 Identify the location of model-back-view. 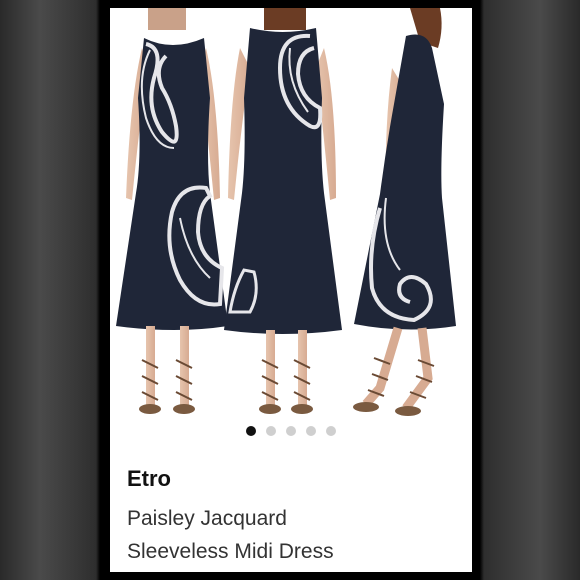
(283, 211).